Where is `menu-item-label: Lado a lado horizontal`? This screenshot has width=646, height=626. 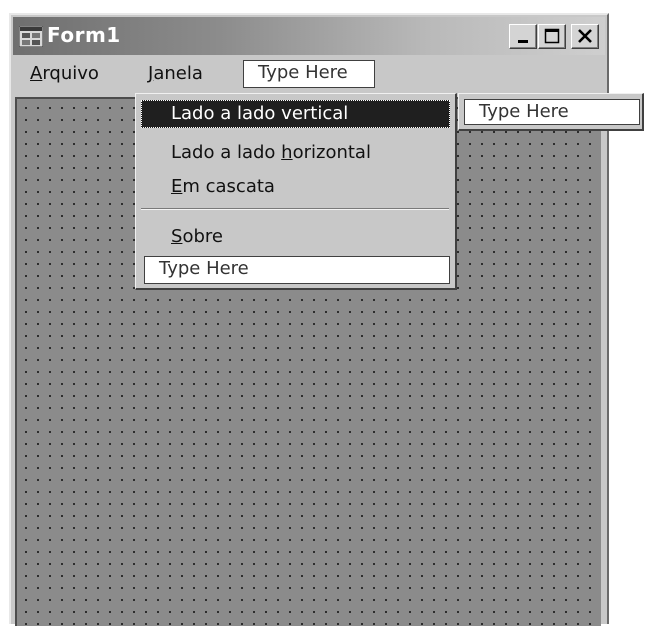 menu-item-label: Lado a lado horizontal is located at coordinates (271, 152).